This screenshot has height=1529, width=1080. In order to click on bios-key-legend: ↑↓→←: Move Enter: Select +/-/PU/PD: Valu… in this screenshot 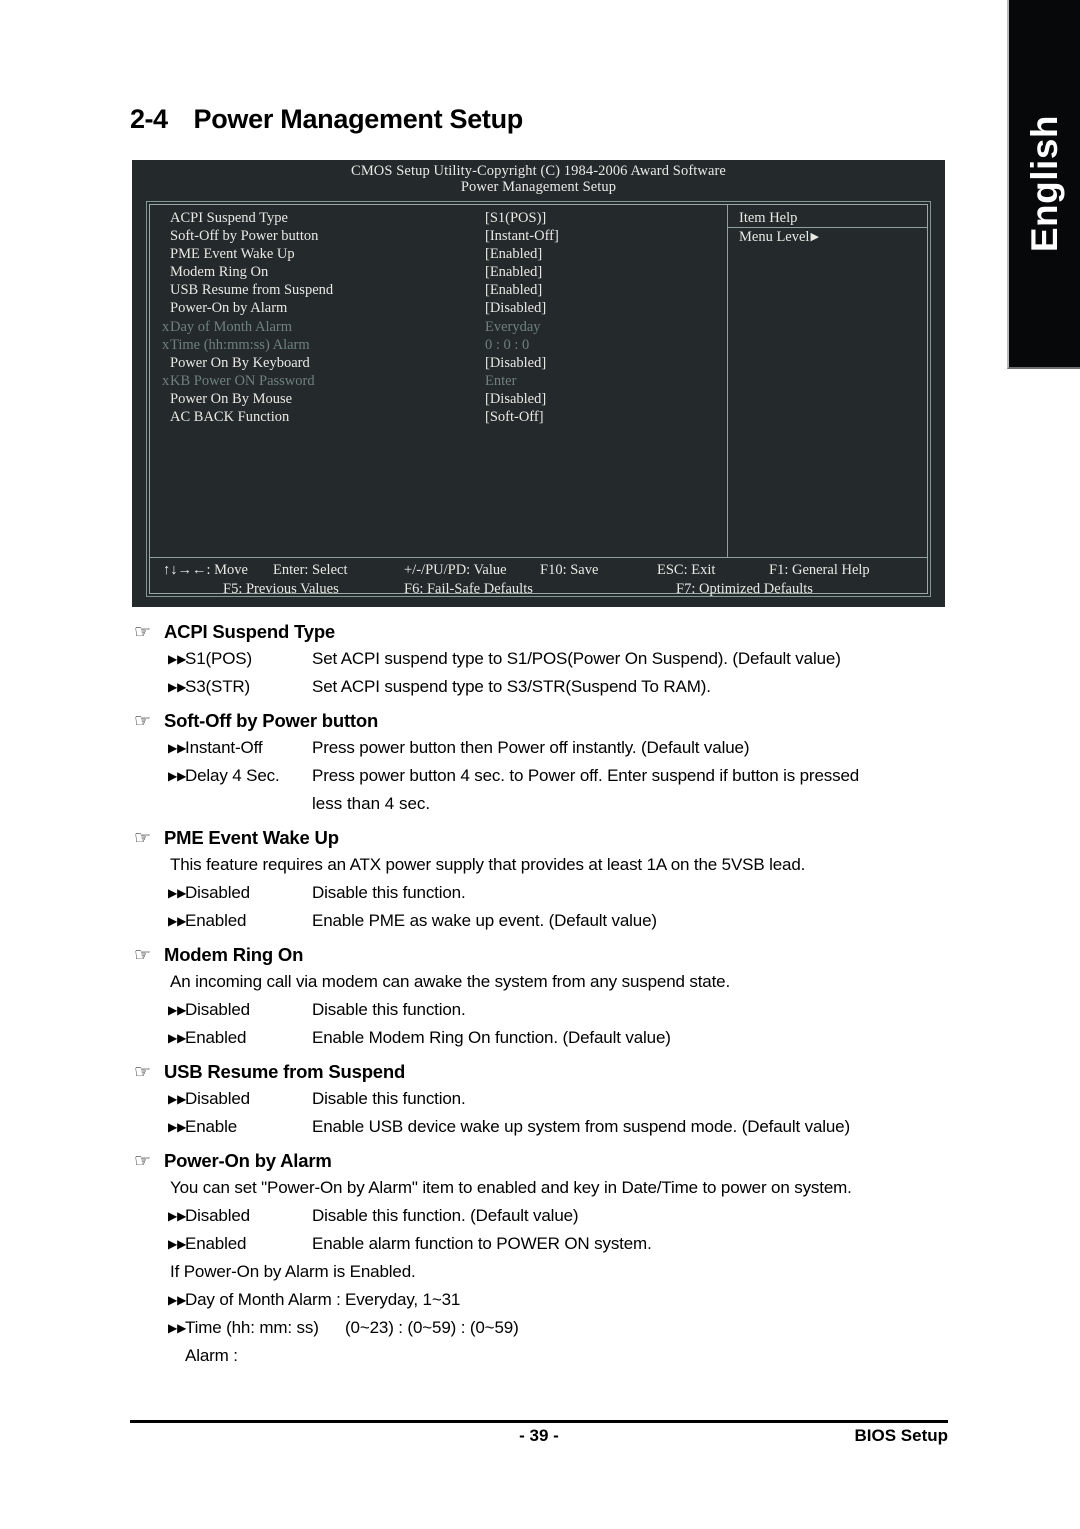, I will do `click(538, 577)`.